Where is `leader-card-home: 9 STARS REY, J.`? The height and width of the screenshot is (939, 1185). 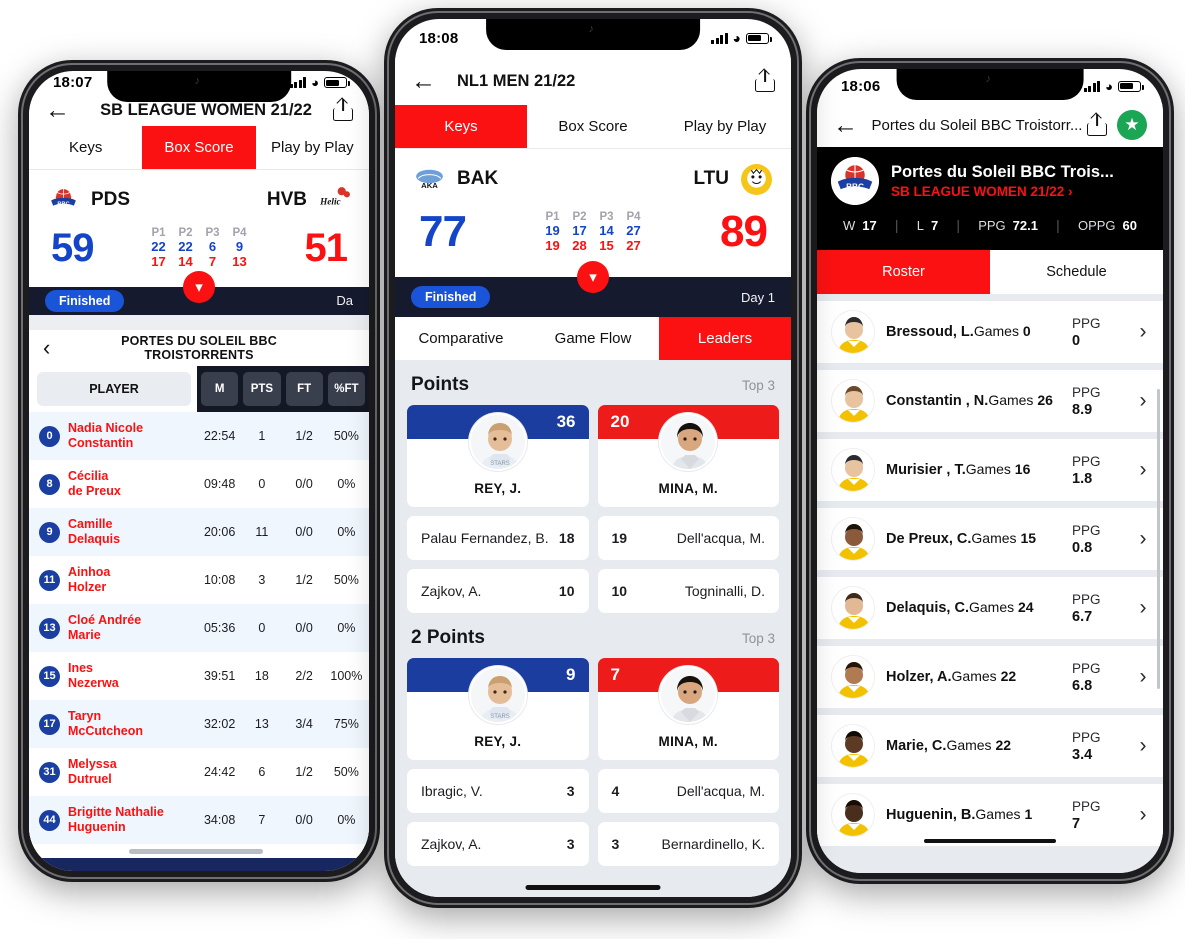 leader-card-home: 9 STARS REY, J. is located at coordinates (498, 709).